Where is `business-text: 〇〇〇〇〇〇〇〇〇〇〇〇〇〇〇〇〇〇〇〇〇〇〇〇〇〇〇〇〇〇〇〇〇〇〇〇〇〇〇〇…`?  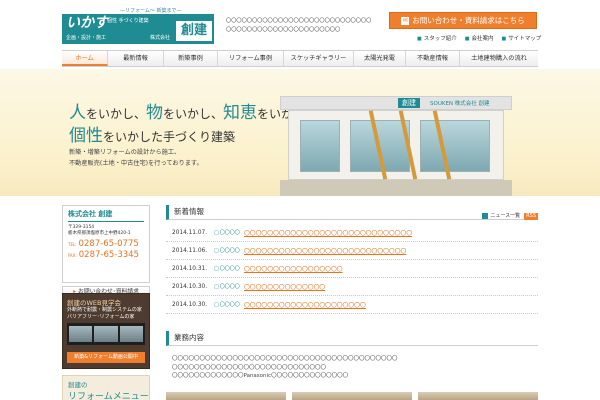 business-text: 〇〇〇〇〇〇〇〇〇〇〇〇〇〇〇〇〇〇〇〇〇〇〇〇〇〇〇〇〇〇〇〇〇〇〇〇〇〇〇〇… is located at coordinates (285, 367).